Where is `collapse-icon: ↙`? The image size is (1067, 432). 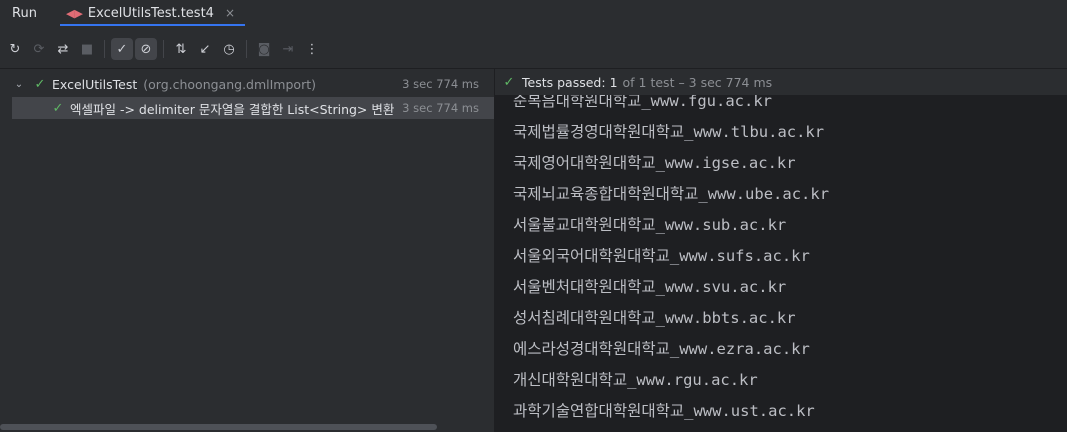
collapse-icon: ↙ is located at coordinates (205, 49).